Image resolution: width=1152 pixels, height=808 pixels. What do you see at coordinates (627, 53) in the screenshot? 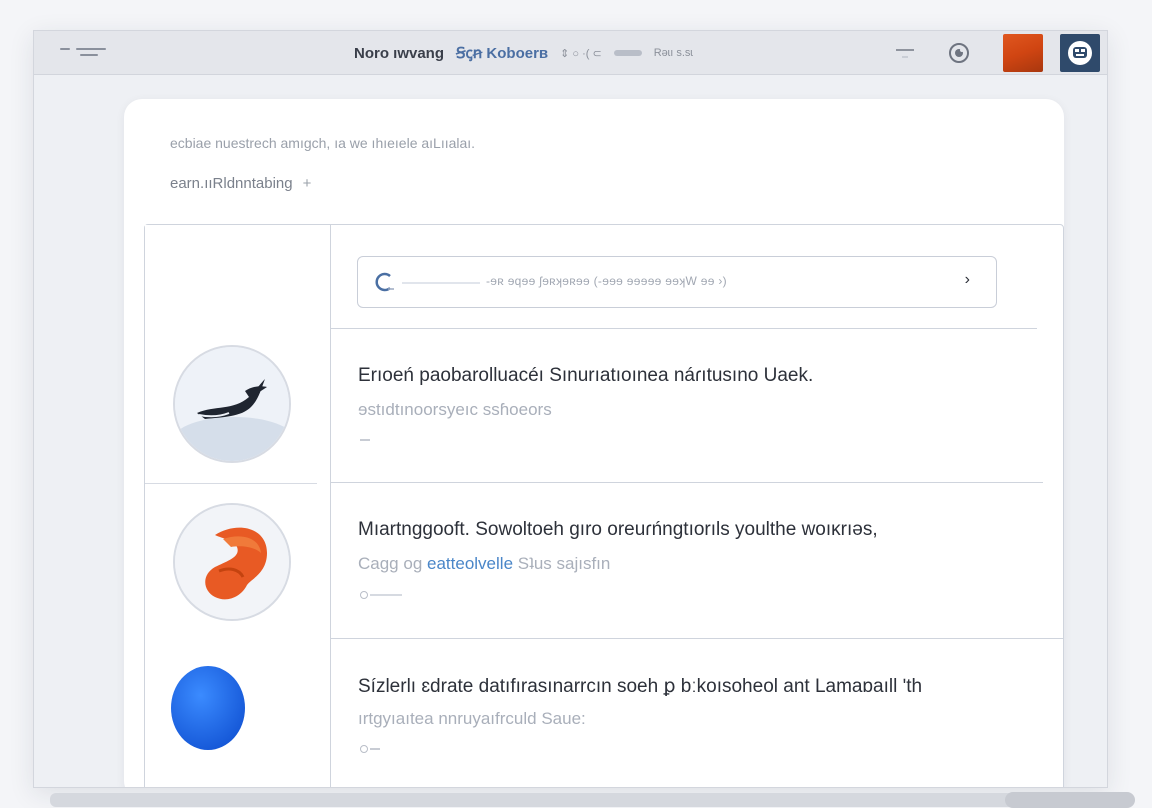
I see `status-pill` at bounding box center [627, 53].